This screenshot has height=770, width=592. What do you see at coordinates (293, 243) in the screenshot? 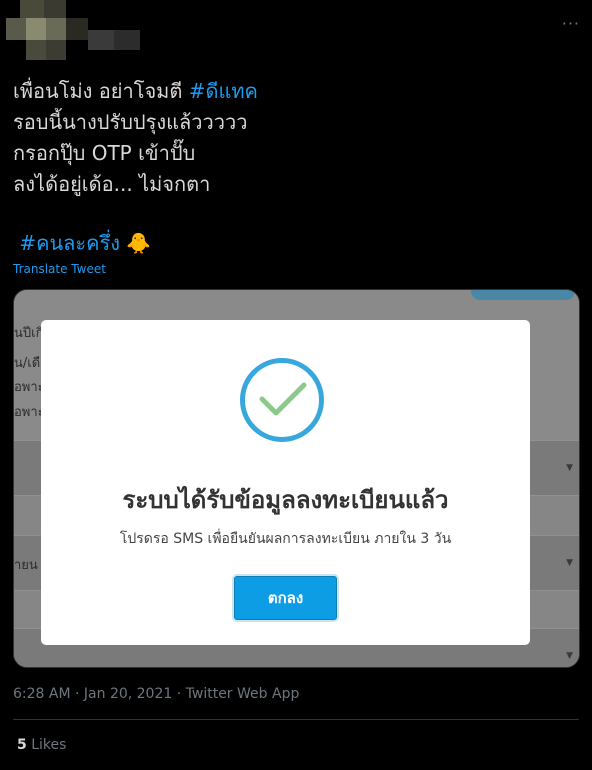
I see `tweet-line-hashtag: #คนละครึ่ง 🐥` at bounding box center [293, 243].